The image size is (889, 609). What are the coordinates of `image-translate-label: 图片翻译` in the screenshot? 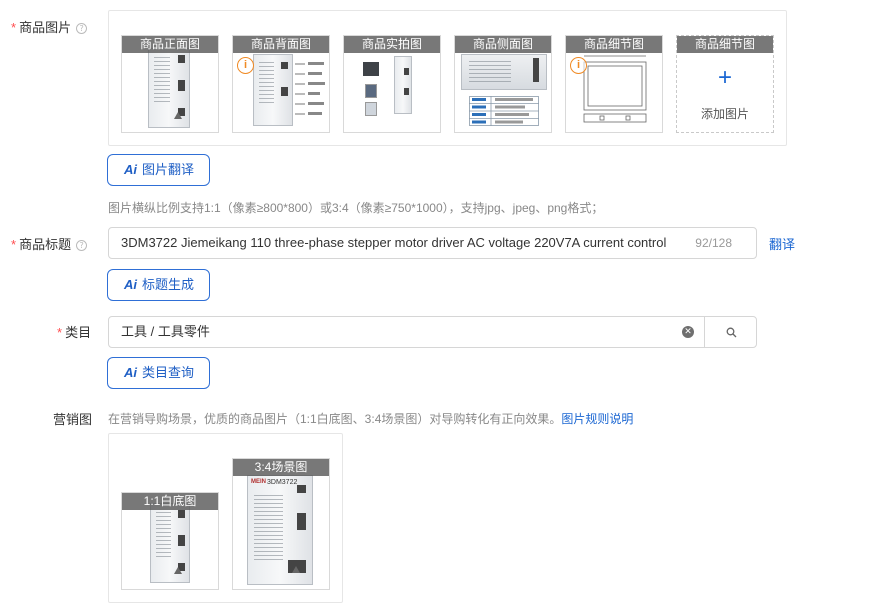 It's located at (168, 169).